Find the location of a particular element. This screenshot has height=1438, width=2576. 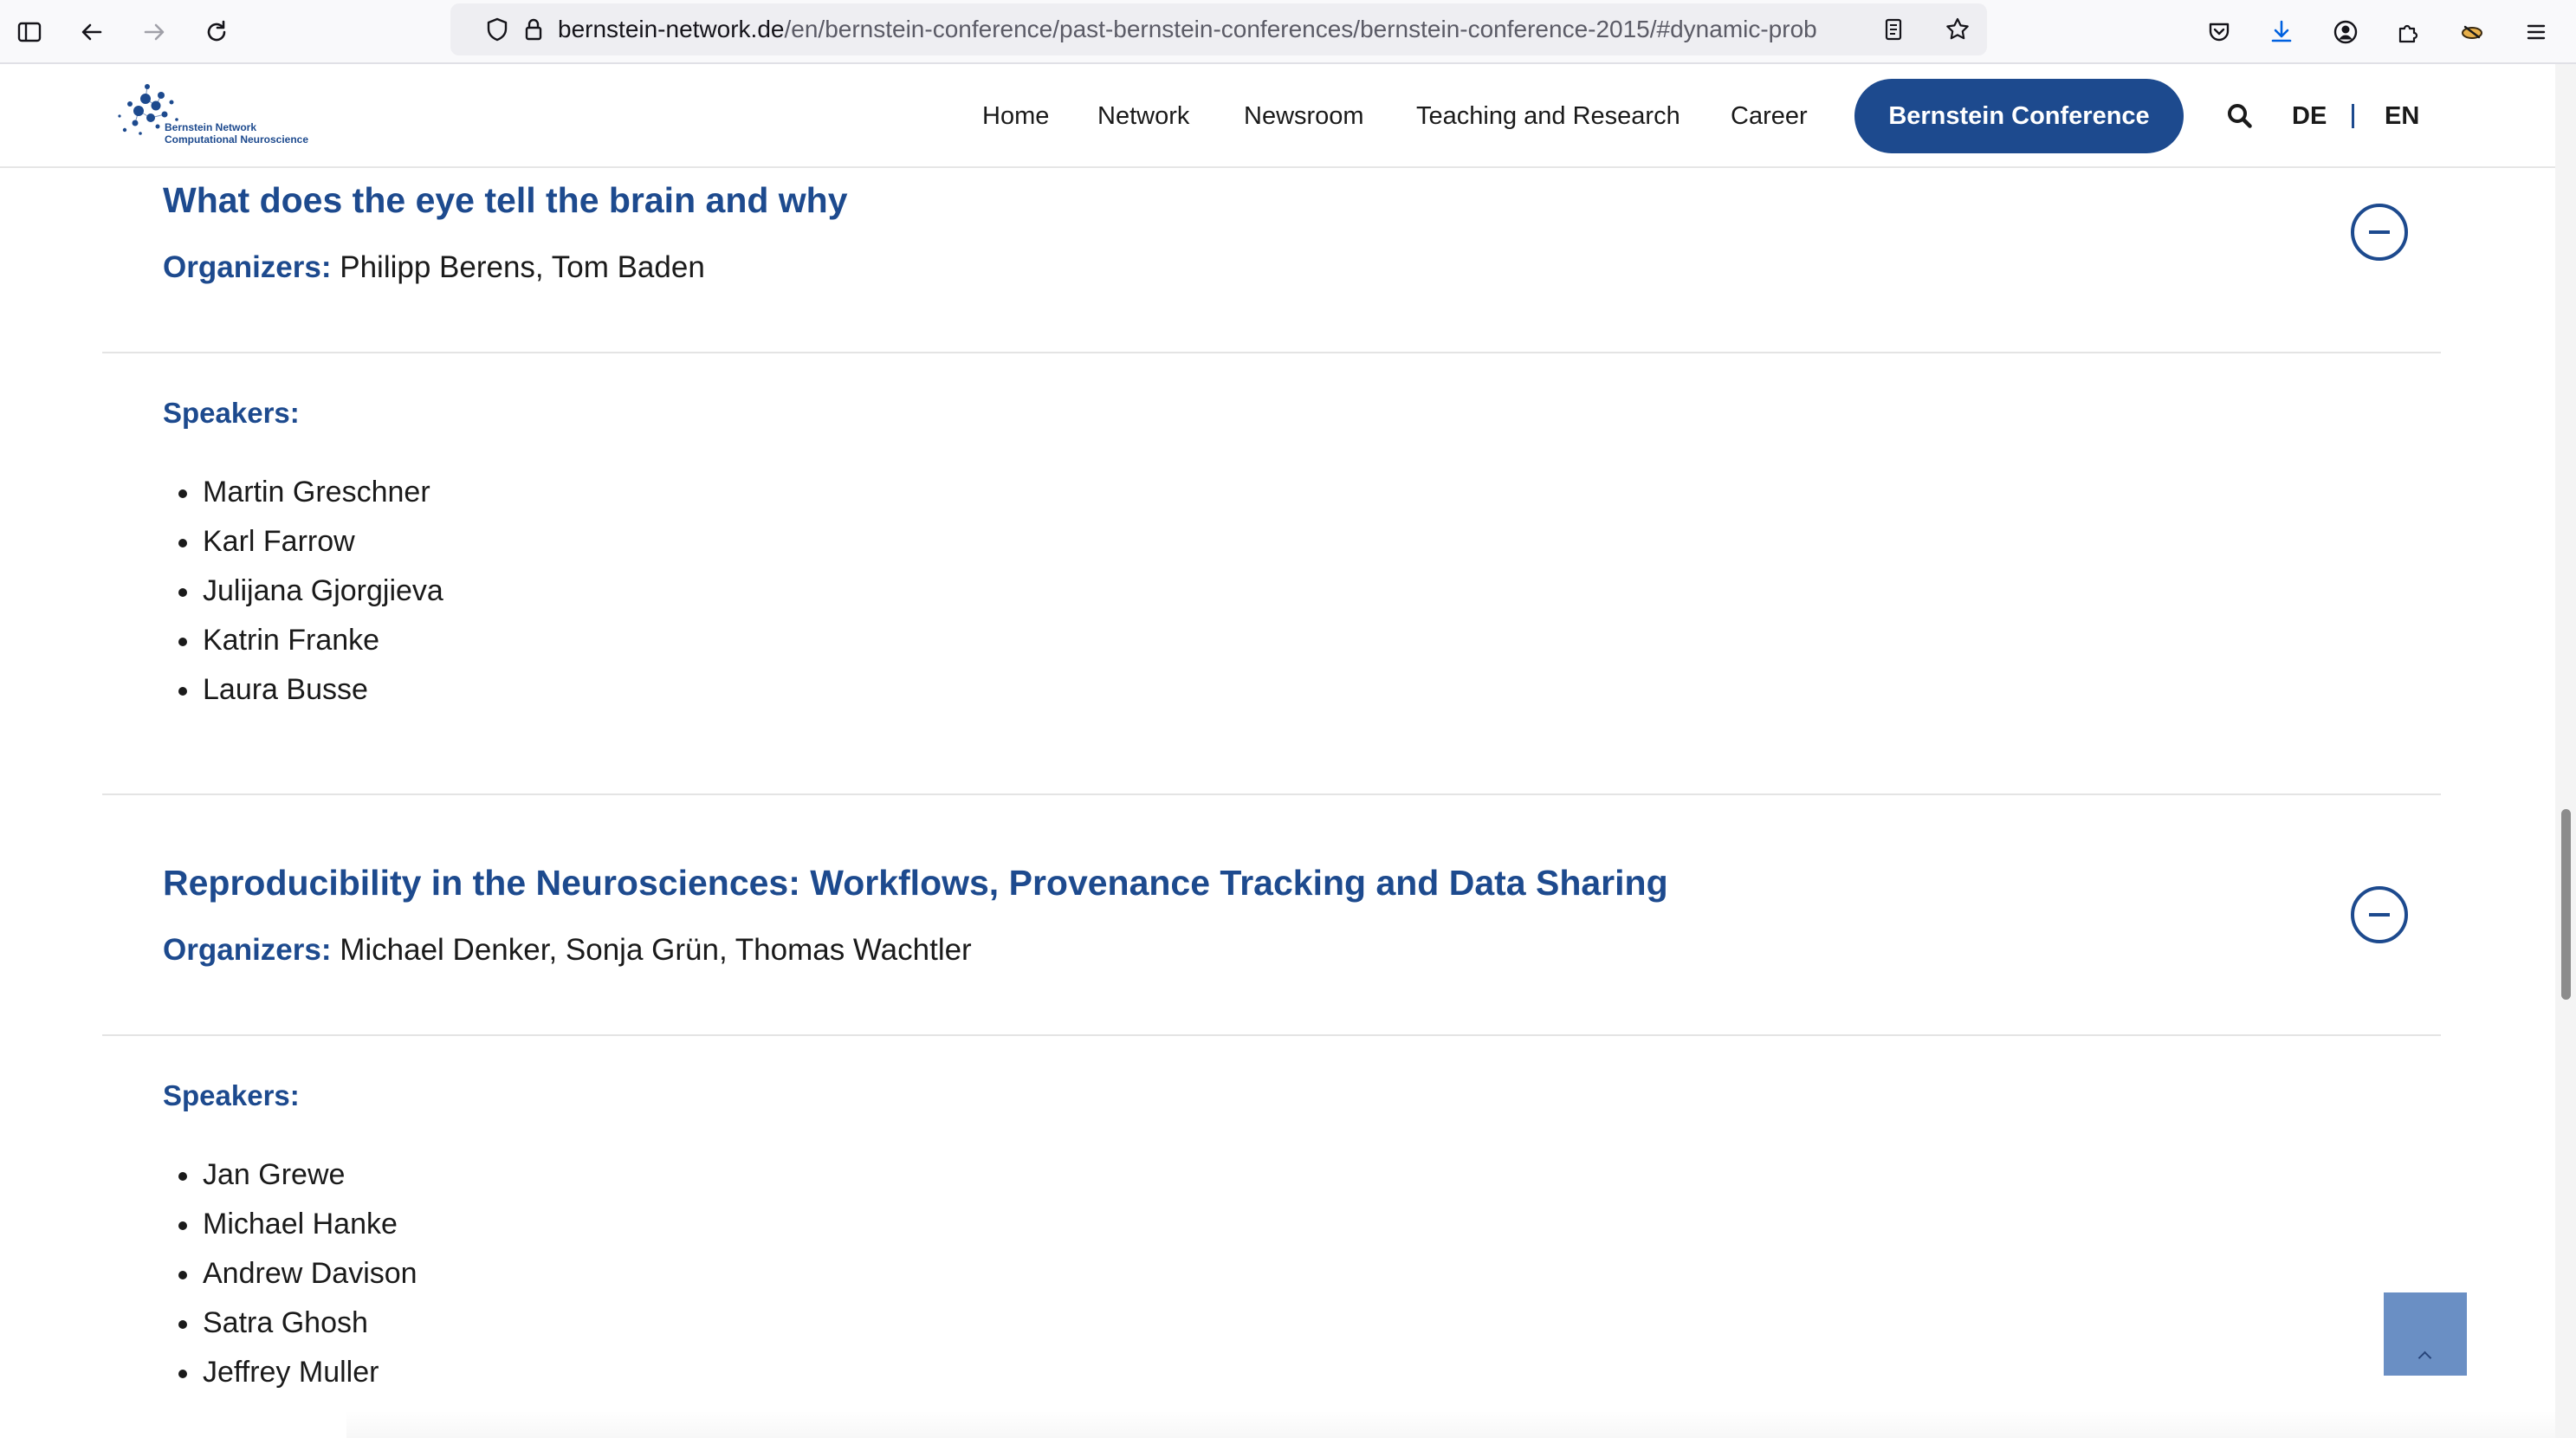

nav-item-network: Network is located at coordinates (1143, 116).